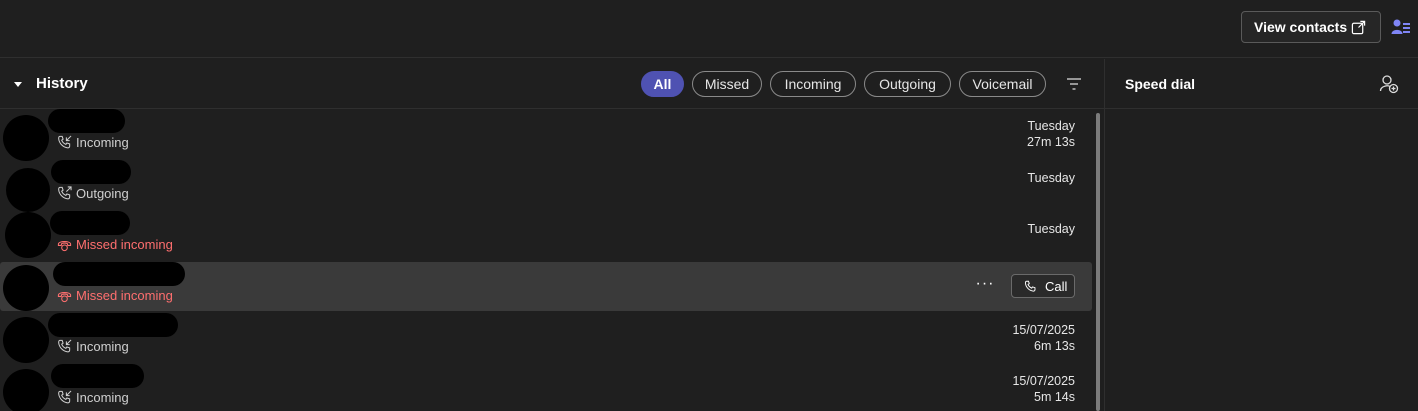 The image size is (1418, 411). What do you see at coordinates (1389, 84) in the screenshot?
I see `add-person-icon` at bounding box center [1389, 84].